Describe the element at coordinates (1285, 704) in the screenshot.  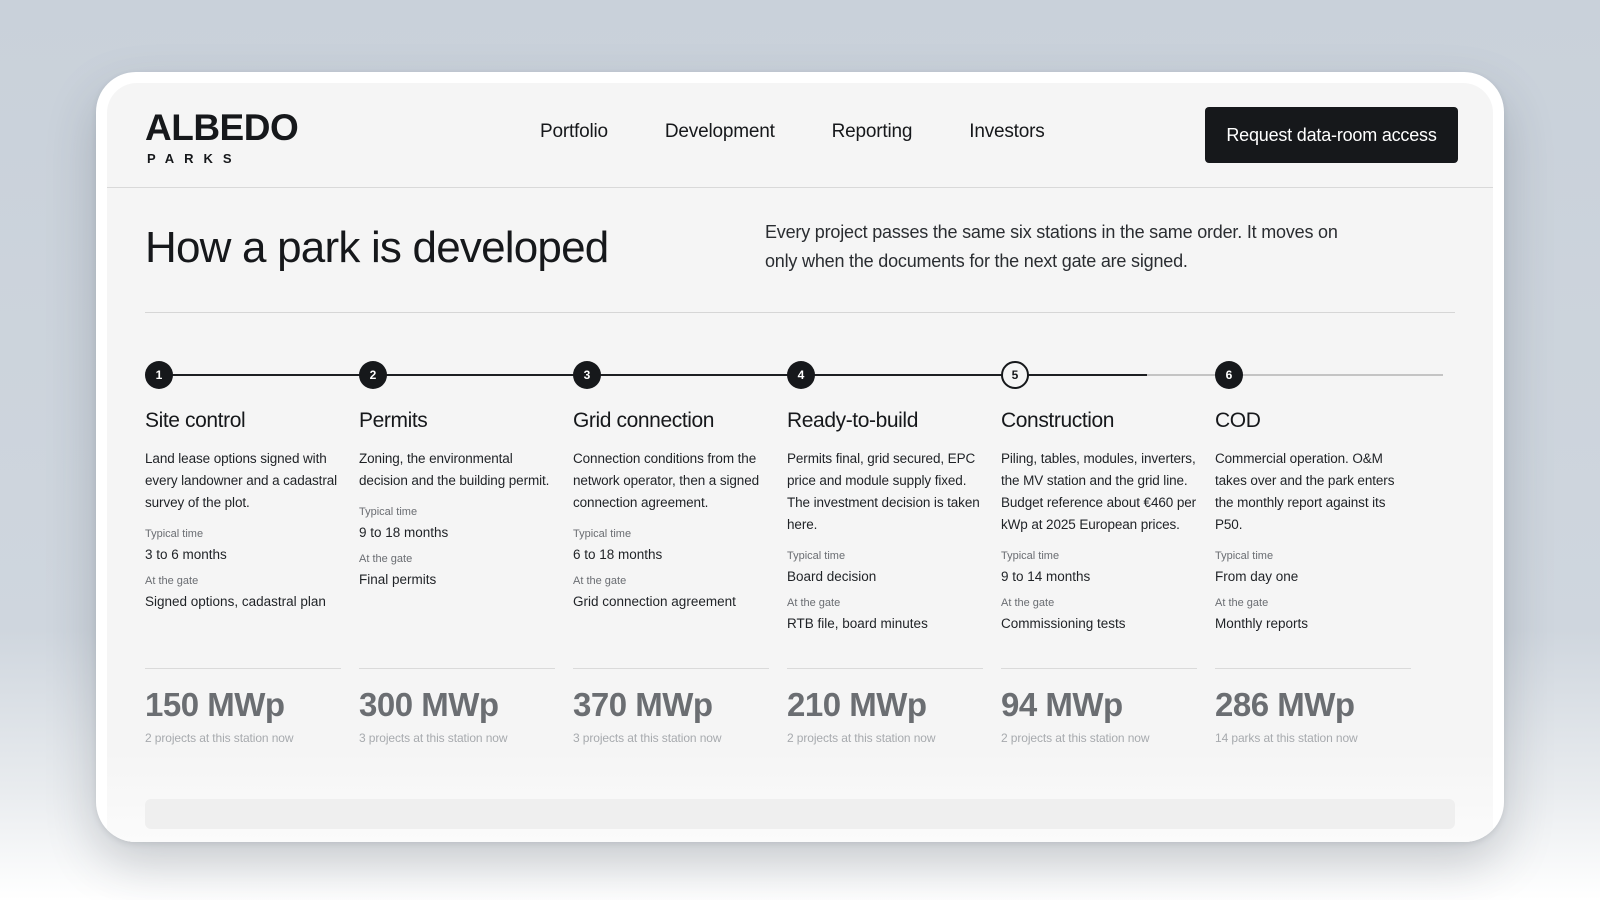
I see `stage-capacity: 286 MWp` at that location.